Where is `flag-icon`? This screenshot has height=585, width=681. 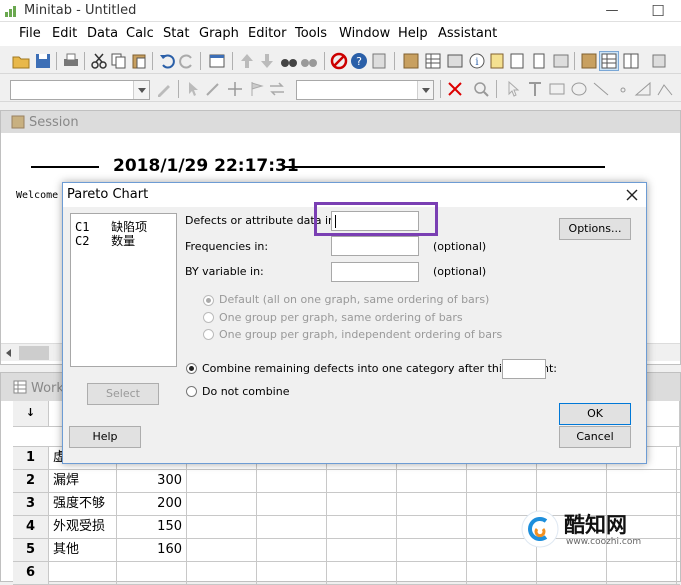 flag-icon is located at coordinates (257, 89).